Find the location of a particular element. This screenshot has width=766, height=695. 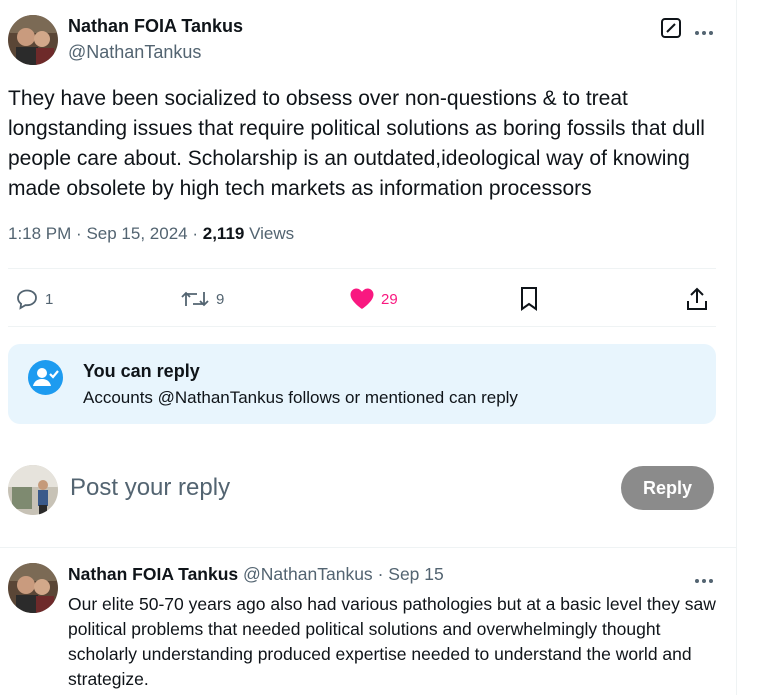

like-count: 29 is located at coordinates (389, 299).